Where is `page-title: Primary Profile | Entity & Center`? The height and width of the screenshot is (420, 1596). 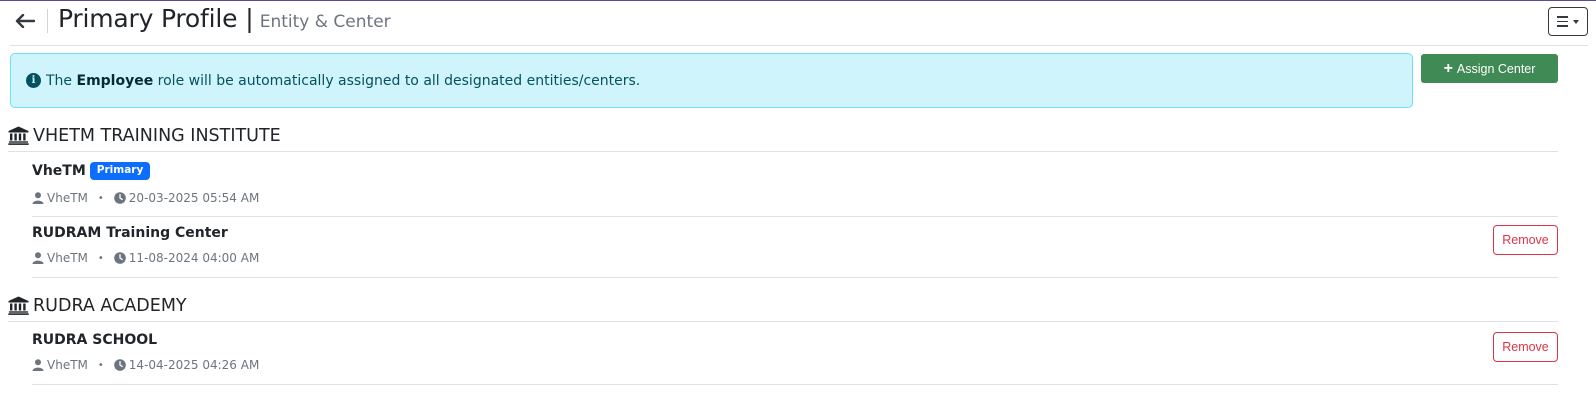
page-title: Primary Profile | Entity & Center is located at coordinates (224, 18).